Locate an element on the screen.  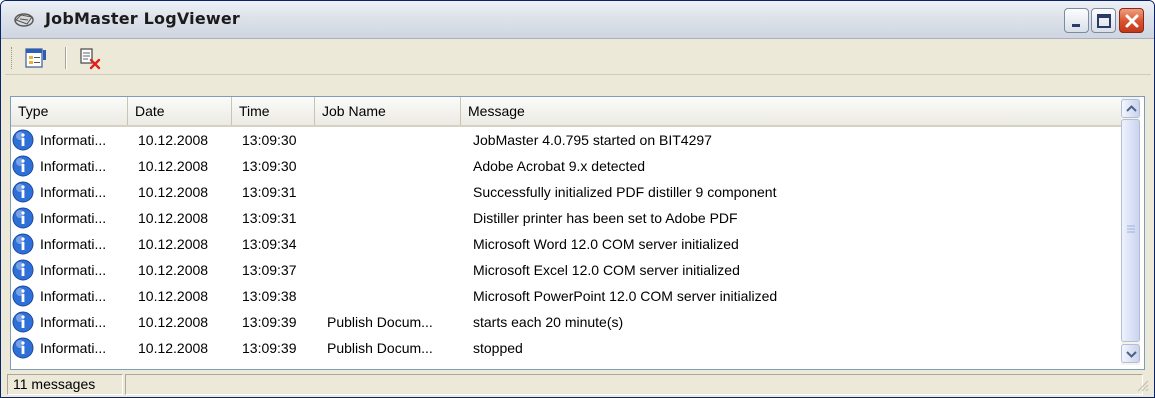
log-viewer-icon is located at coordinates (24, 20).